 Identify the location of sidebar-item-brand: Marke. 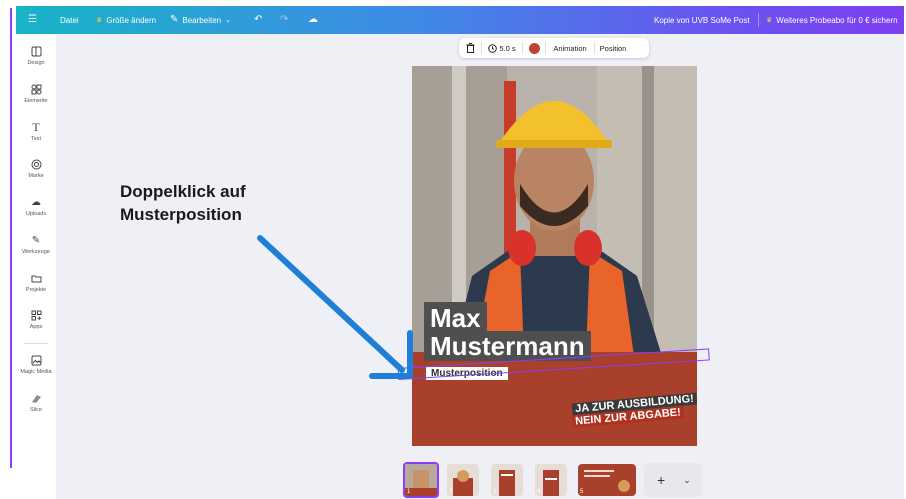
(36, 168).